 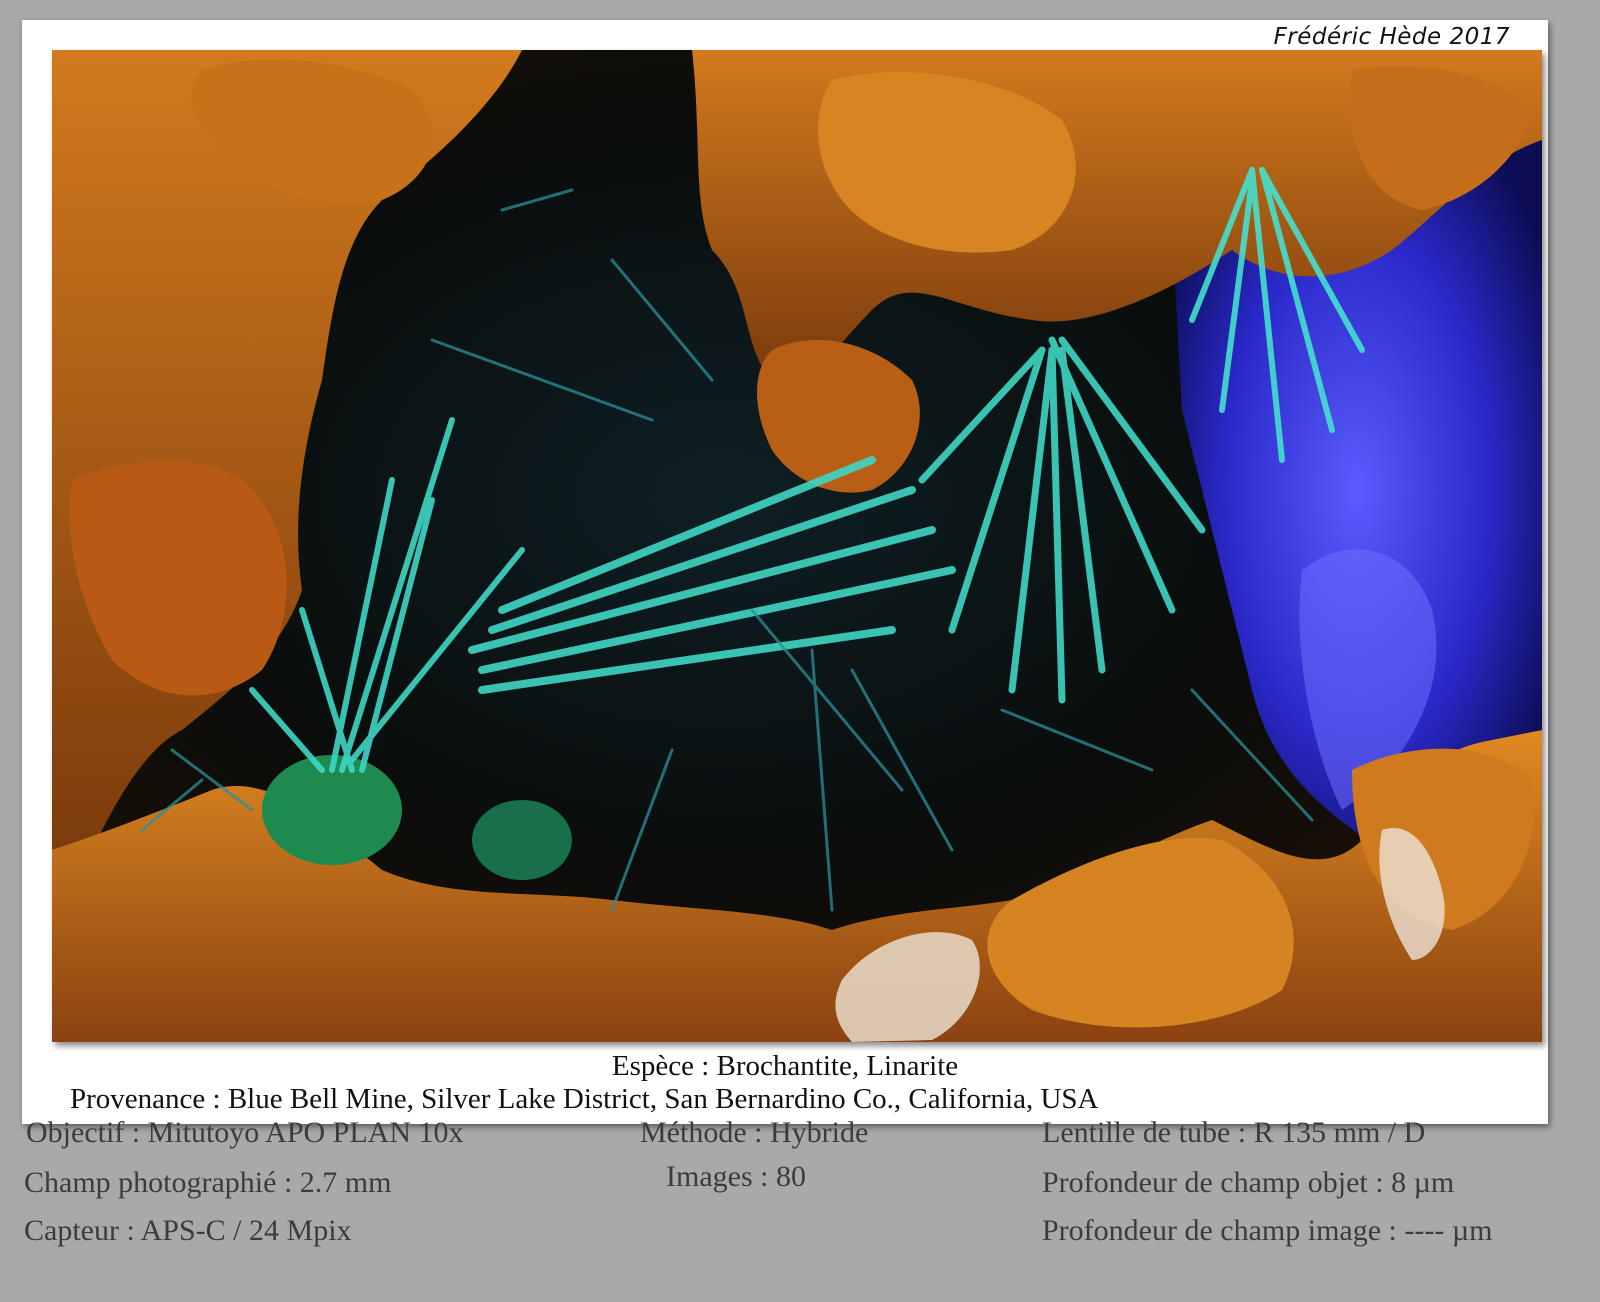 I want to click on tube-lens-spec: Lentille de tube : R 135 mm / D, so click(x=1234, y=1132).